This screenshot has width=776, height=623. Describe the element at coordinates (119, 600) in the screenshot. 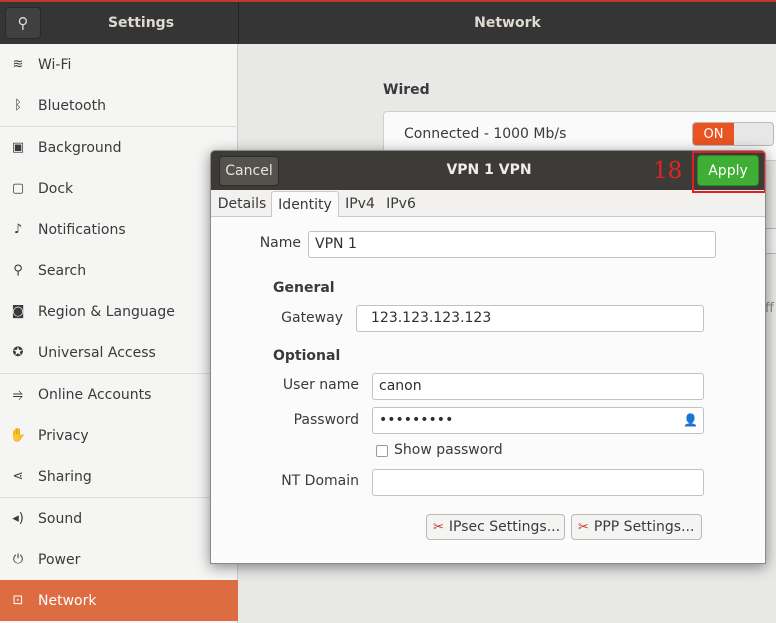

I see `sidebar-item-network: ⊡ Network` at that location.